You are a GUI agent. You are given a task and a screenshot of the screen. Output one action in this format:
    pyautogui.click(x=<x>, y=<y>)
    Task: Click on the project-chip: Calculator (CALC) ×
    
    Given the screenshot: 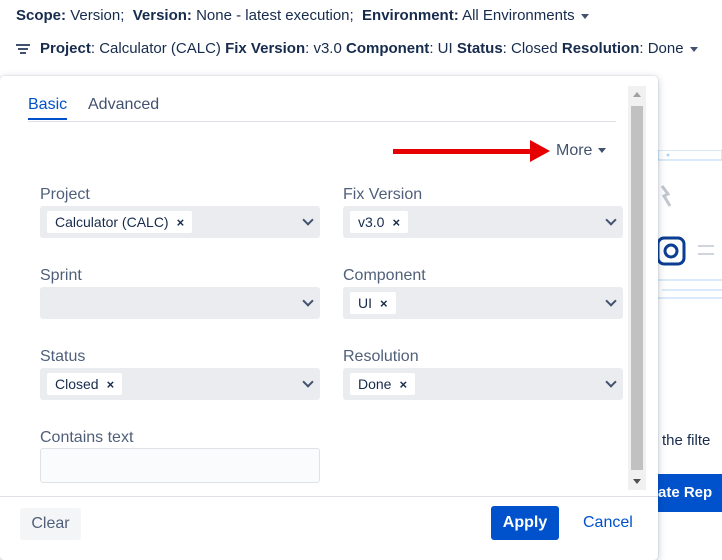 What is the action you would take?
    pyautogui.click(x=120, y=222)
    